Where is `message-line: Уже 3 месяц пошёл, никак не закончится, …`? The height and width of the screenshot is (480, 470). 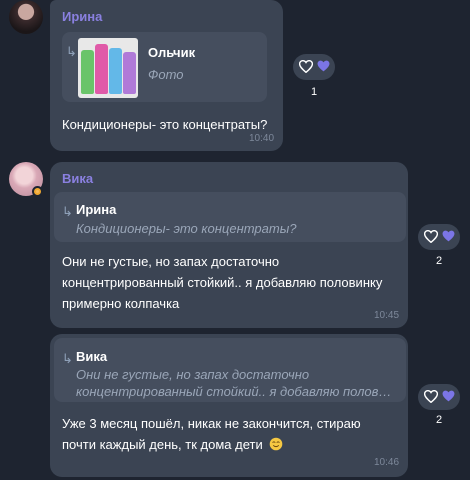 message-line: Уже 3 месяц пошёл, никак не закончится, … is located at coordinates (211, 423).